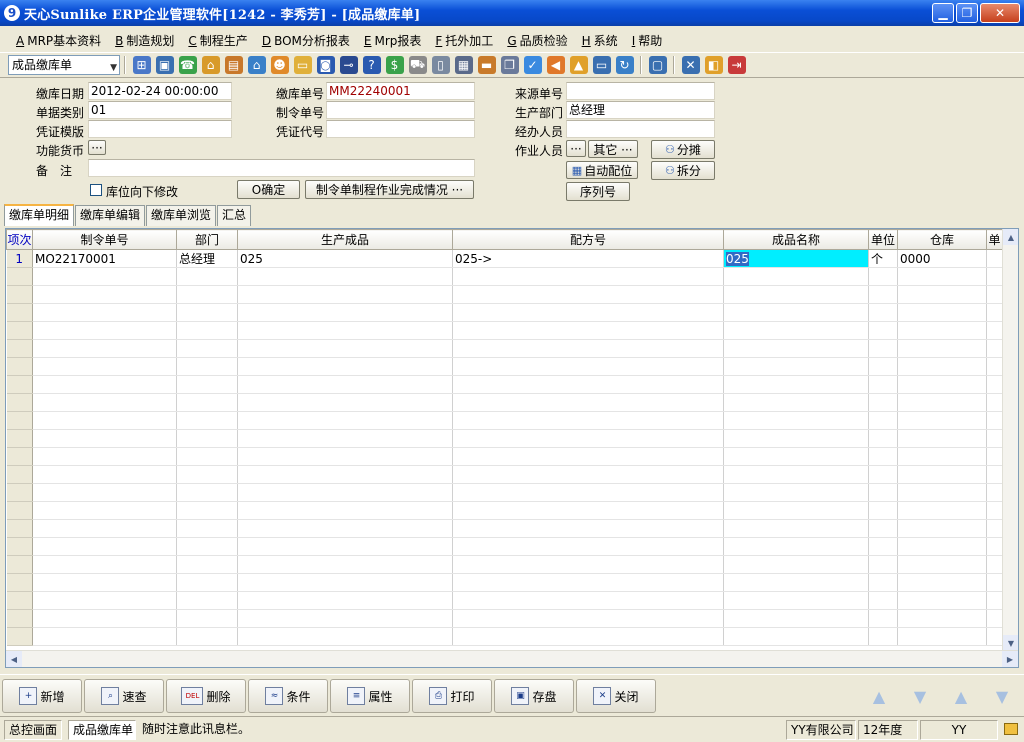  Describe the element at coordinates (647, 40) in the screenshot. I see `menu-item-9: I 帮助` at that location.